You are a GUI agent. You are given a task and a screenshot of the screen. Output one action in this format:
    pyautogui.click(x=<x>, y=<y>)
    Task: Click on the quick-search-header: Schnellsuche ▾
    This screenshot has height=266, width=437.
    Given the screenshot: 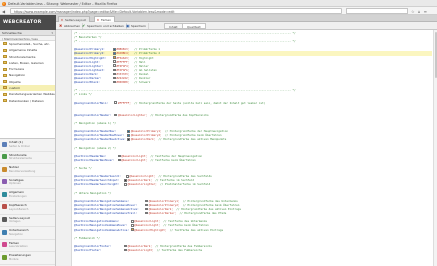 What is the action you would take?
    pyautogui.click(x=27, y=33)
    